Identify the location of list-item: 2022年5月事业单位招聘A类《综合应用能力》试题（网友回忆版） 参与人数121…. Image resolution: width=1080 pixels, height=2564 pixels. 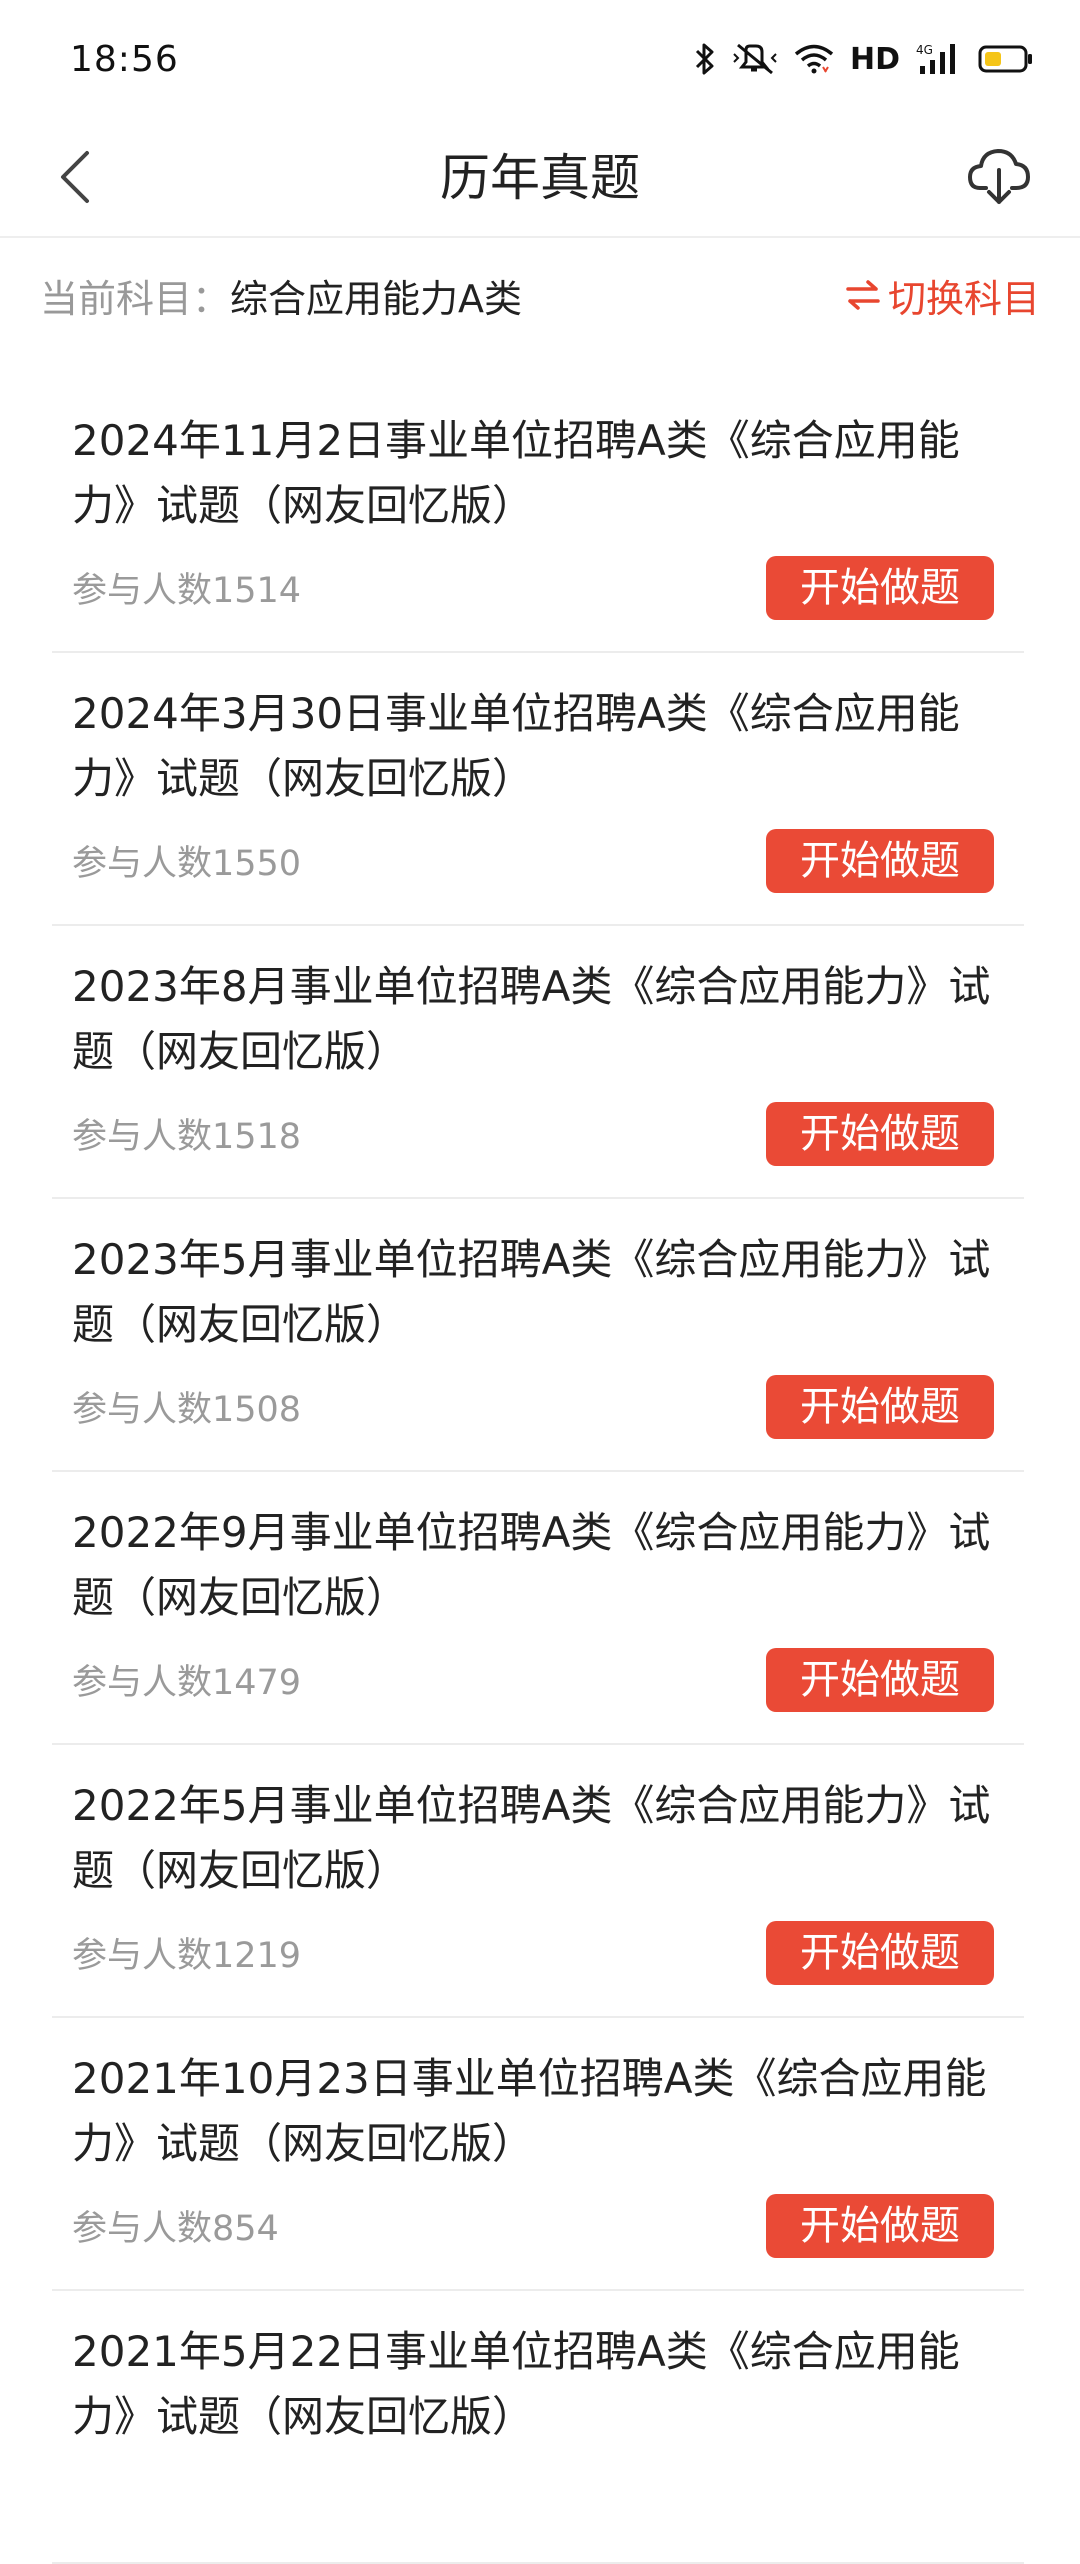
(538, 1881).